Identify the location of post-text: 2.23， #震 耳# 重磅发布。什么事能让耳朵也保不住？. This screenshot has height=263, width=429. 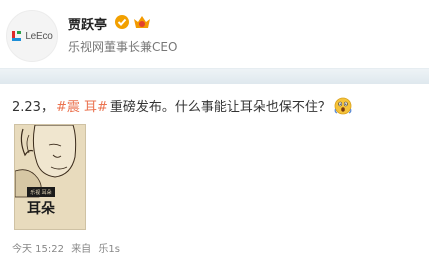
(182, 105).